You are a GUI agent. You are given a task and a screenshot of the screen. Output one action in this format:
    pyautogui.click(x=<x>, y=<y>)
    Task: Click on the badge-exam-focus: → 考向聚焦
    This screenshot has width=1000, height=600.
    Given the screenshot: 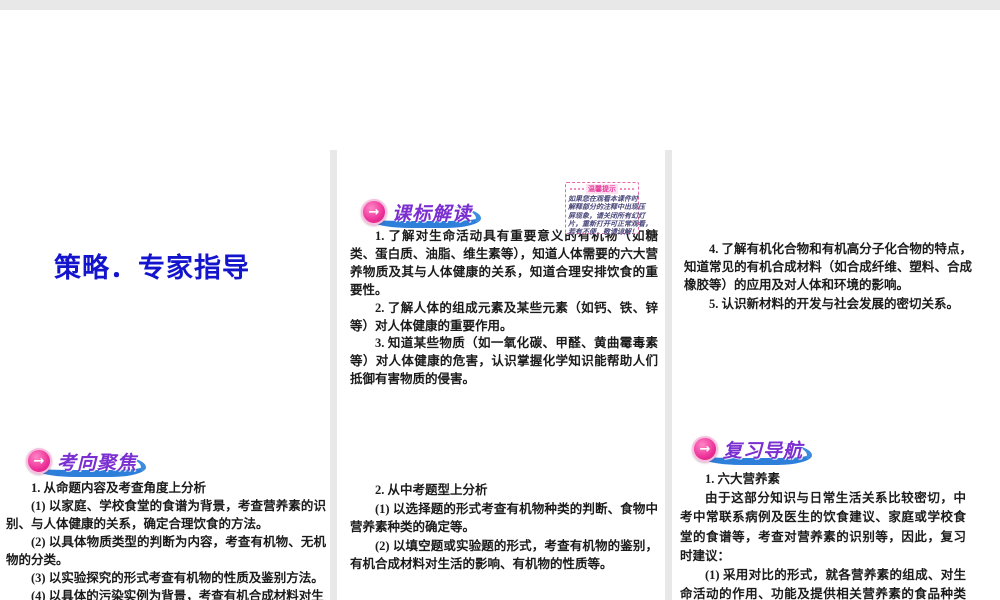 What is the action you would take?
    pyautogui.click(x=86, y=461)
    